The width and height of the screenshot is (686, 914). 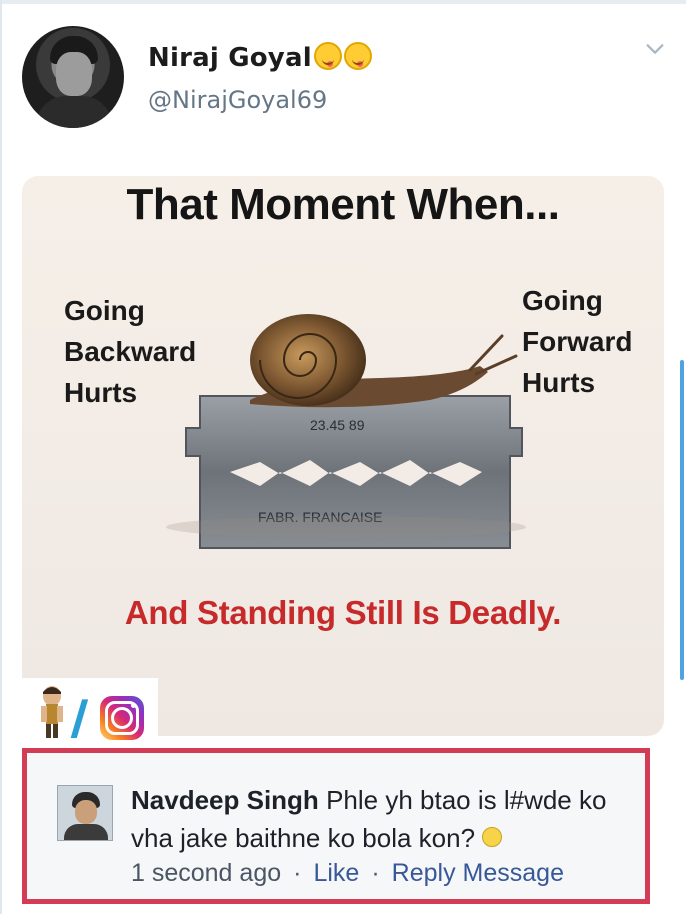 I want to click on instagram-icon, so click(x=122, y=718).